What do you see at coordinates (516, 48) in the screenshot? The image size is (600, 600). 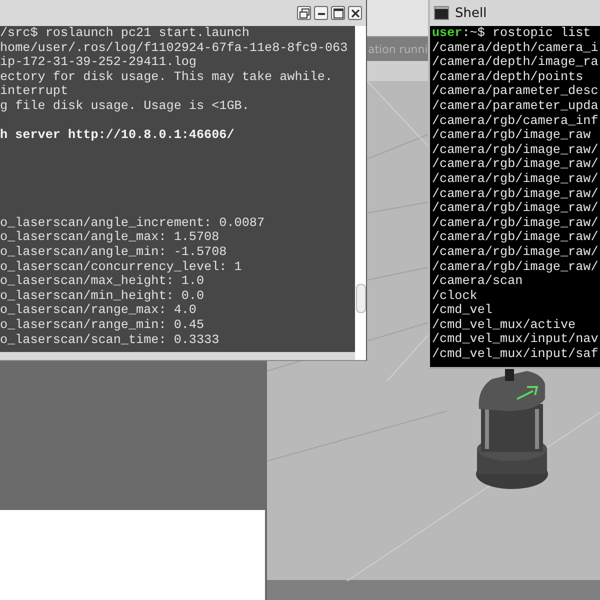 I see `output-line: /camera/depth/camera_i` at bounding box center [516, 48].